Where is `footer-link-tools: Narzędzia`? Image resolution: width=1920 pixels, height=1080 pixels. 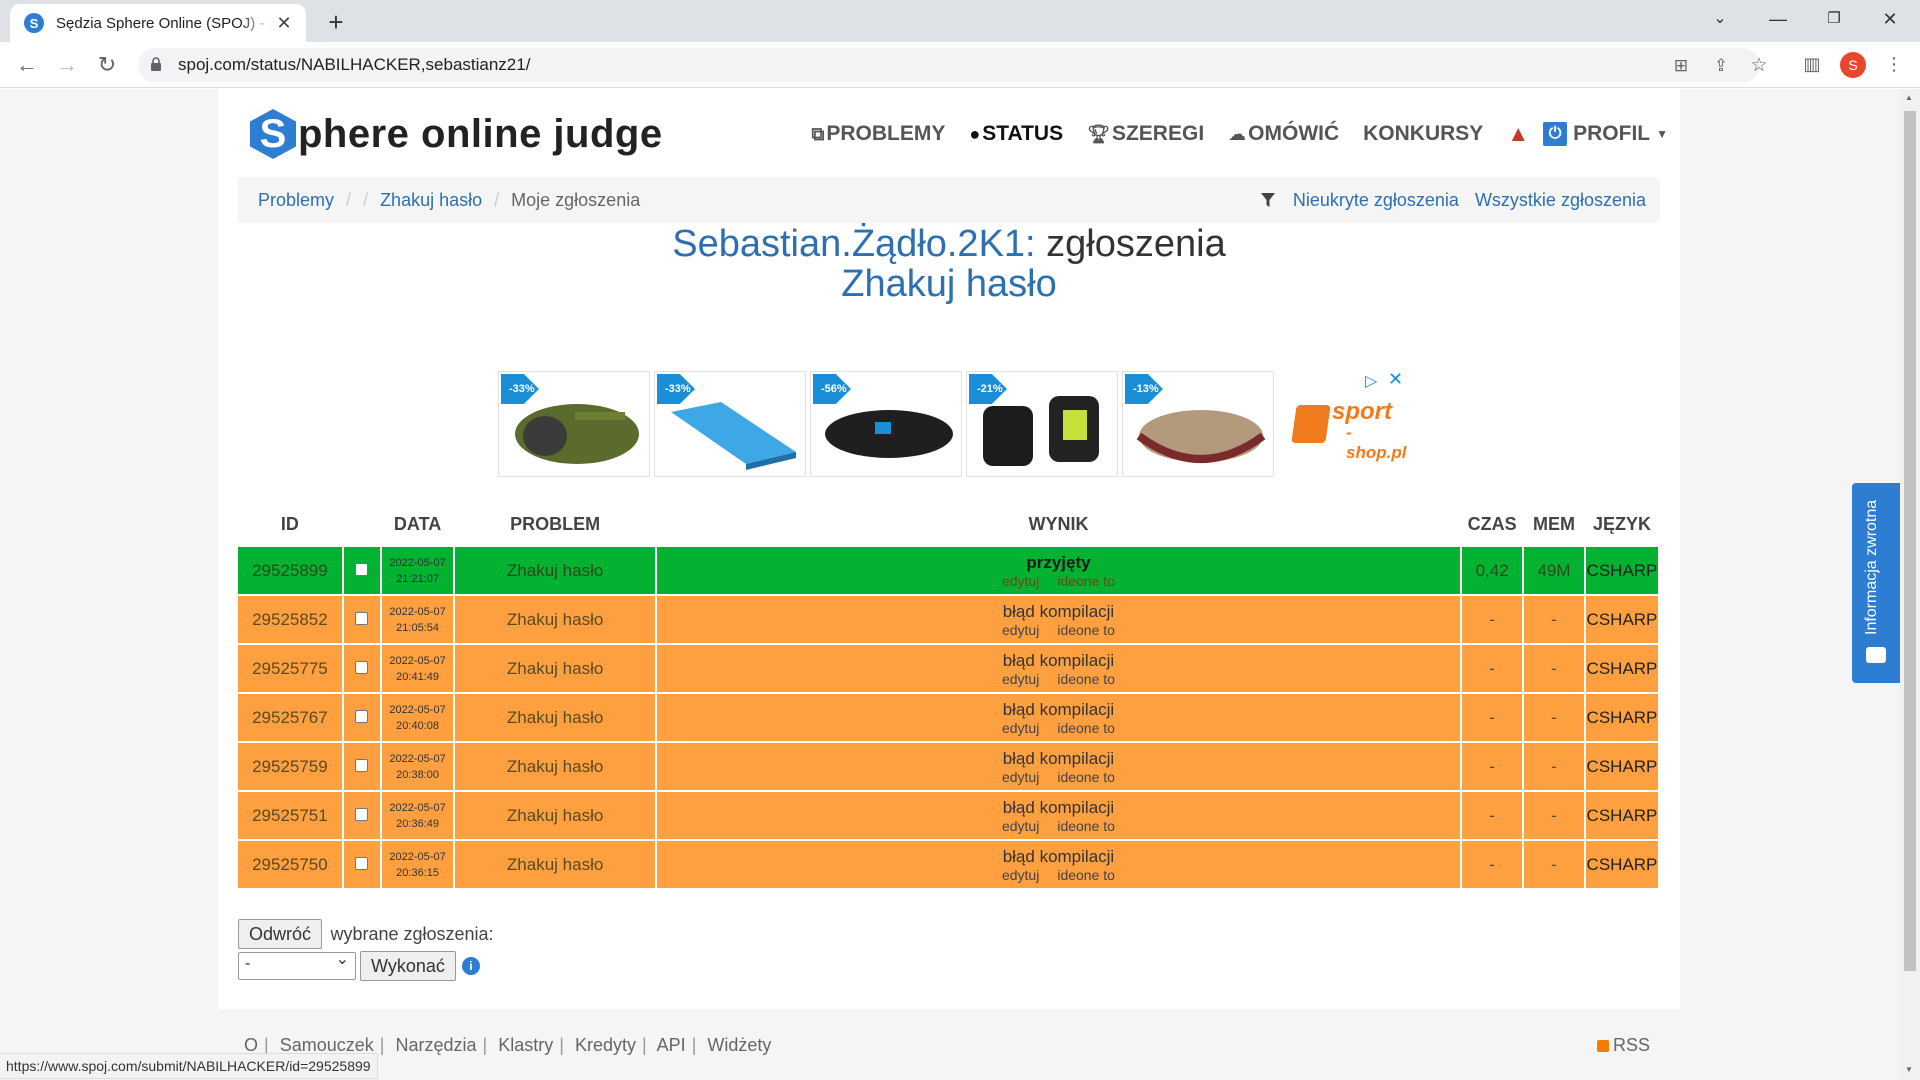 footer-link-tools: Narzędzia is located at coordinates (435, 1045).